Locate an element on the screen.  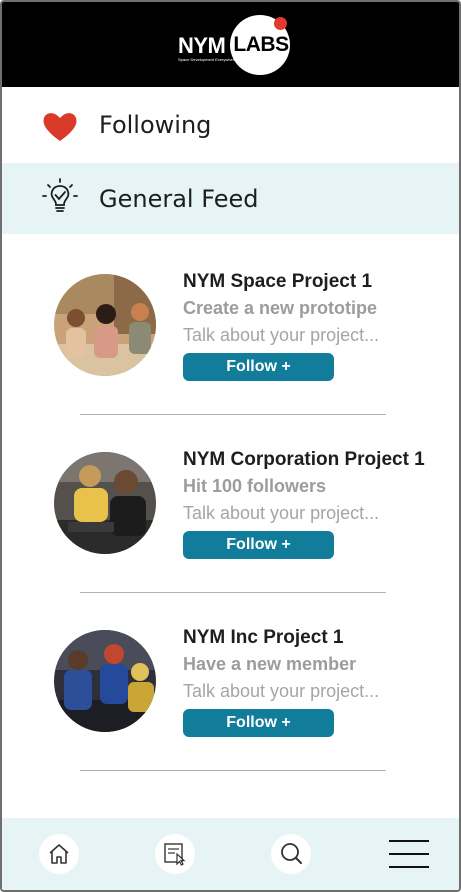
nav-home-button is located at coordinates (59, 854).